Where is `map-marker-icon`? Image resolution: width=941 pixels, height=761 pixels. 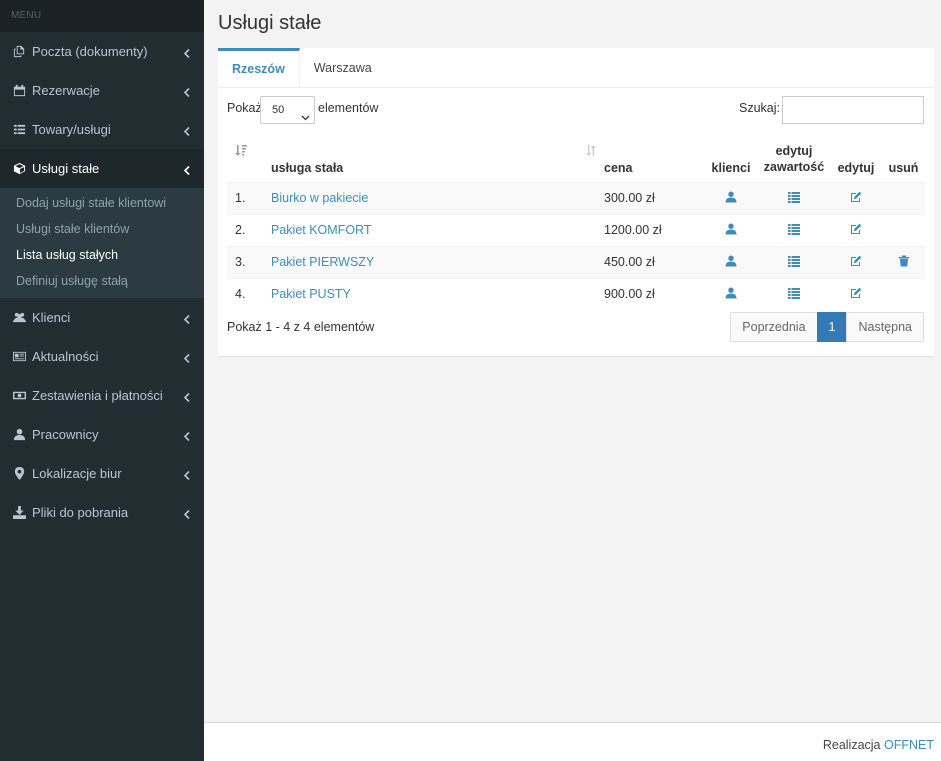
map-marker-icon is located at coordinates (19, 474).